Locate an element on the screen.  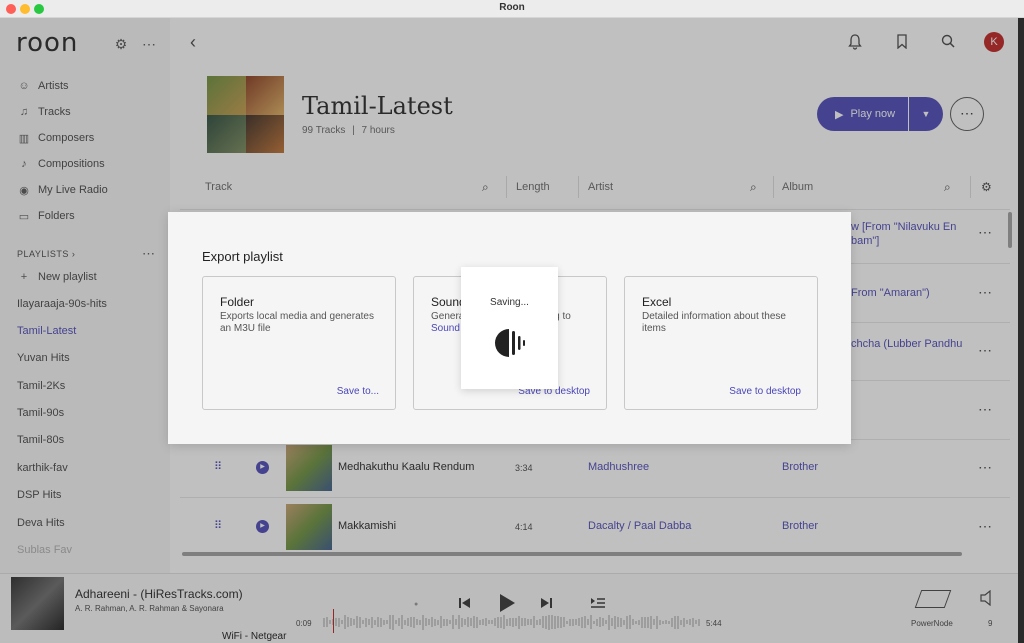
window-title: Roon is located at coordinates (512, 7).